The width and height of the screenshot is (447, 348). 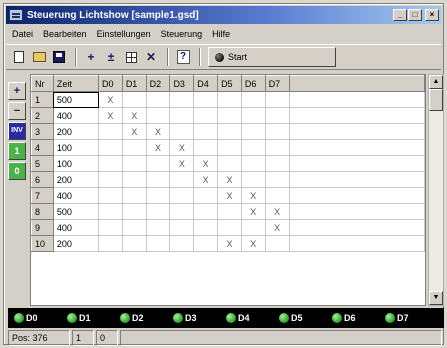 I want to click on channel-cell-d5: X, so click(x=229, y=179).